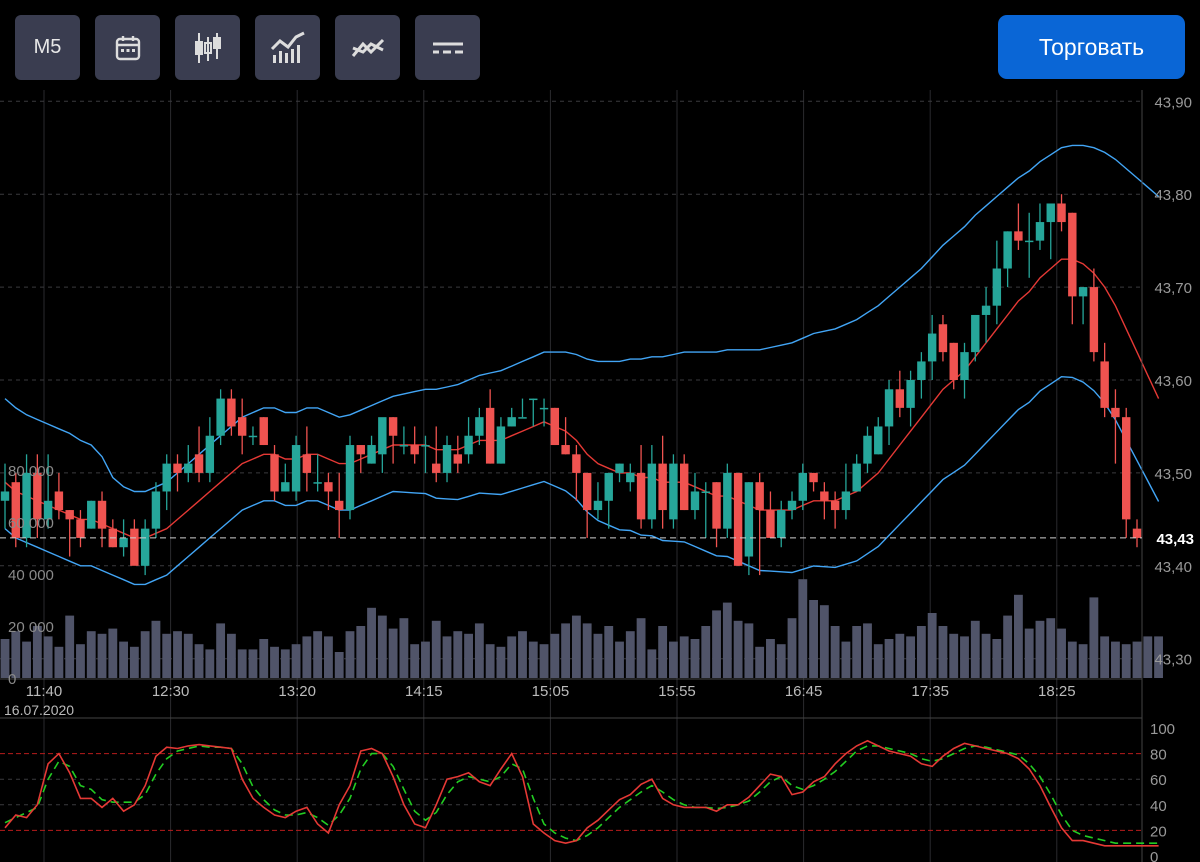  What do you see at coordinates (31, 523) in the screenshot?
I see `volume-tick-label: 60 000` at bounding box center [31, 523].